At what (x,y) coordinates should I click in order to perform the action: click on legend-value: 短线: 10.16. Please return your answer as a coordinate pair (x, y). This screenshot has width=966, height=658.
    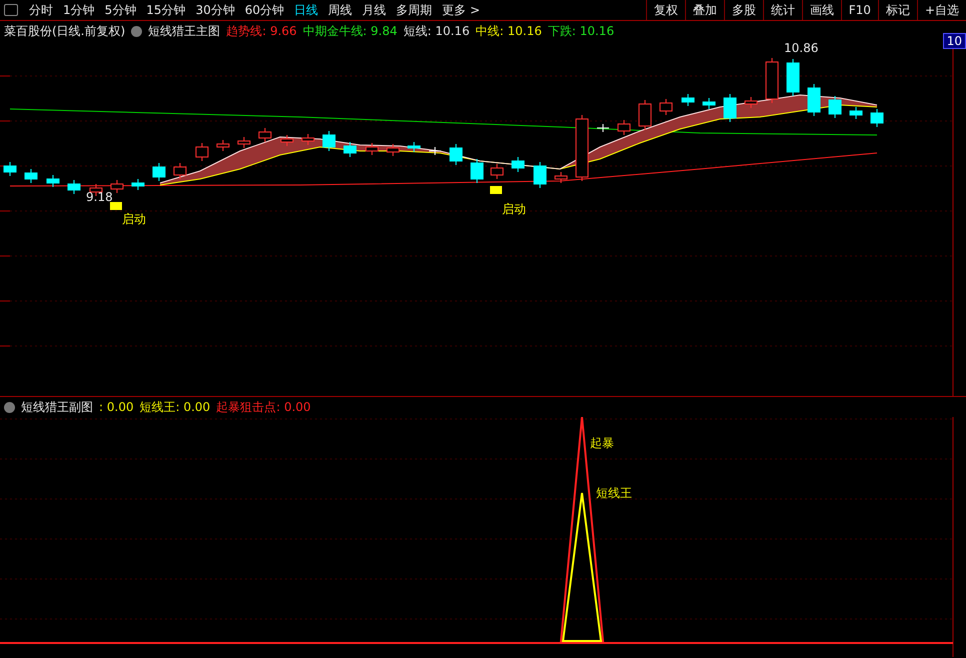
    Looking at the image, I should click on (436, 31).